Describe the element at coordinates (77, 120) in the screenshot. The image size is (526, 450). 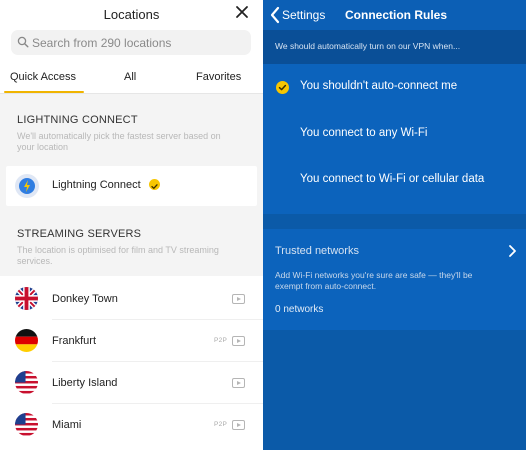
I see `section-heading-lightning: LIGHTNING CONNECT` at that location.